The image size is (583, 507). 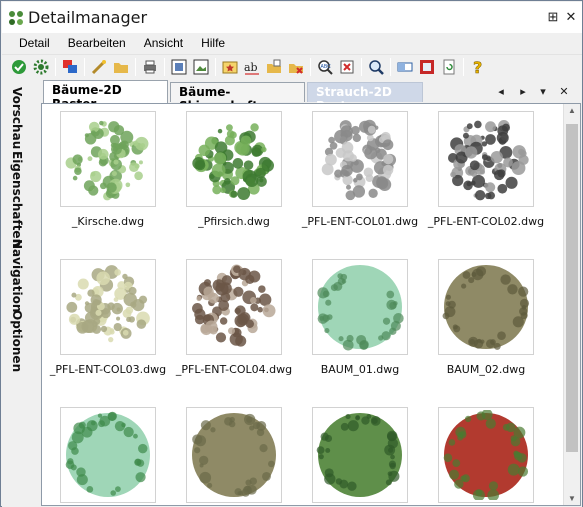 I want to click on folder-remove-icon, so click(x=296, y=67).